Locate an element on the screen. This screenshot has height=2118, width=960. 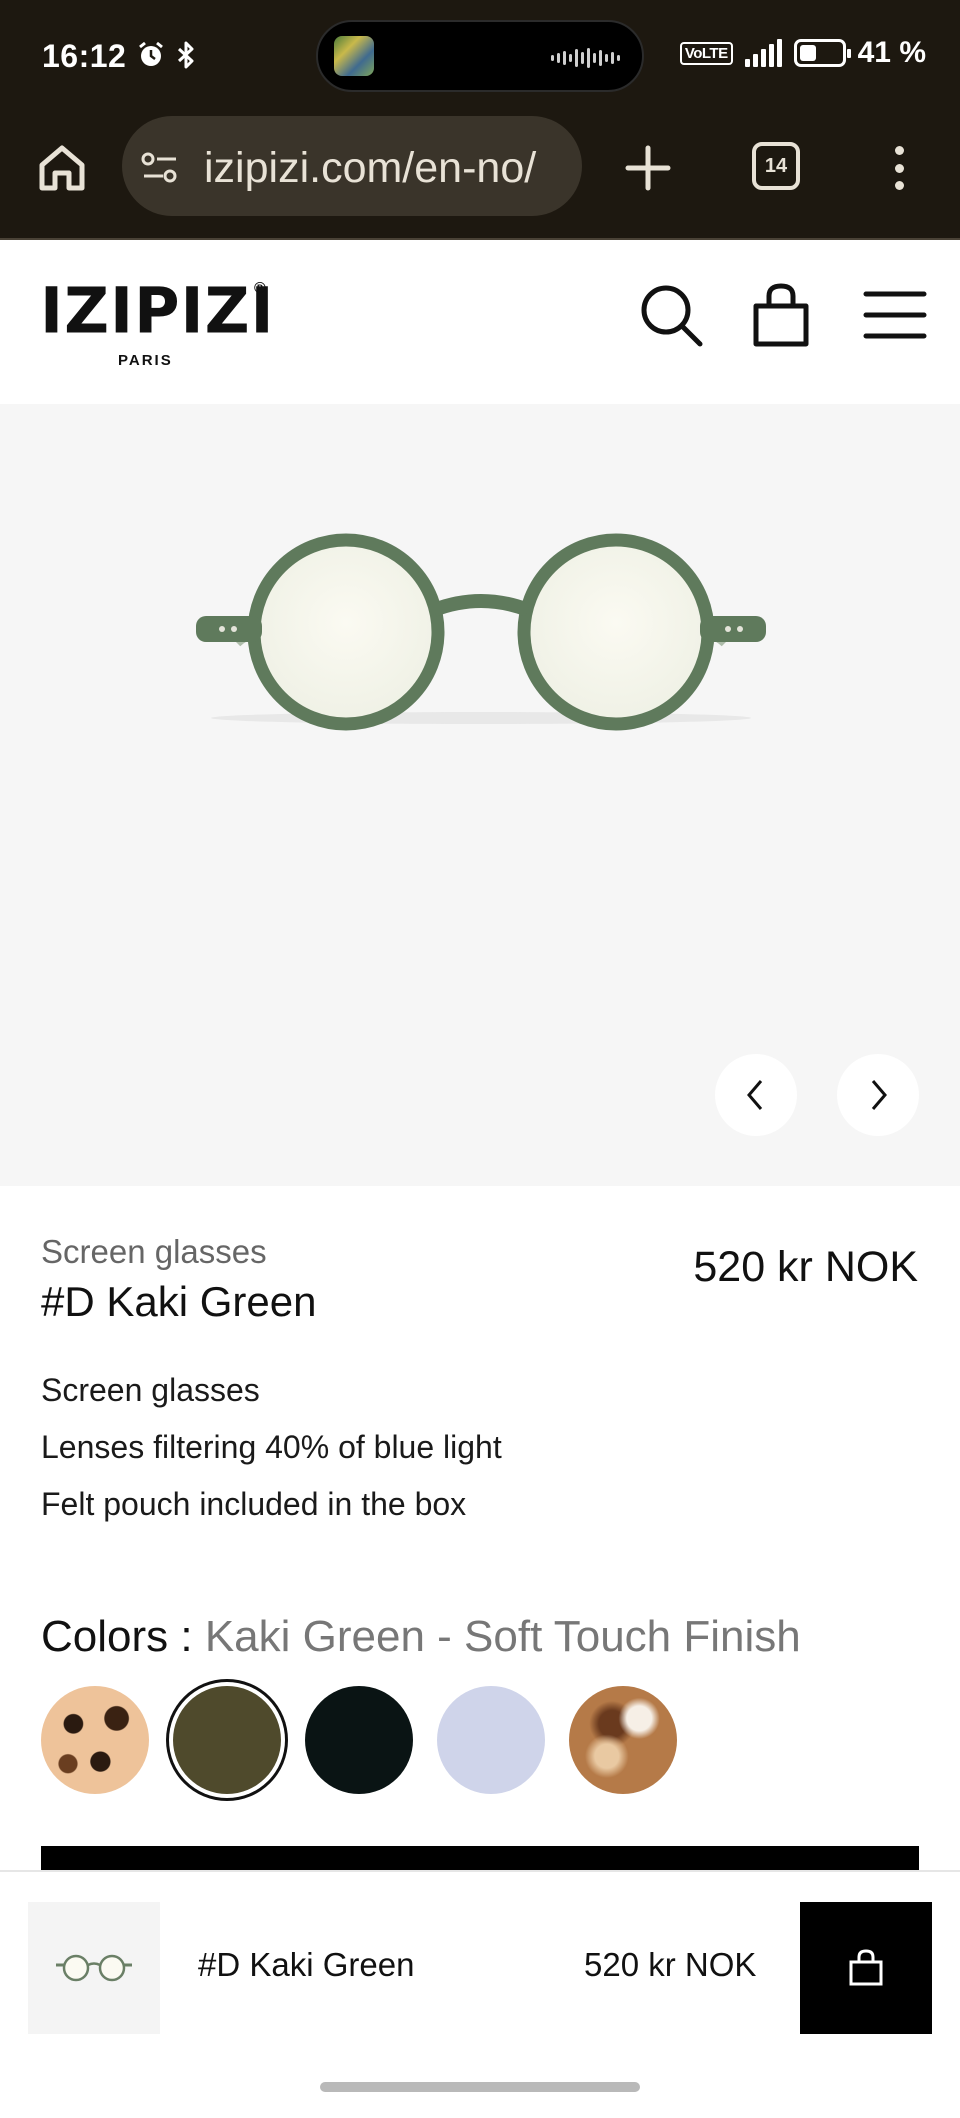
swatch-black is located at coordinates (359, 1740).